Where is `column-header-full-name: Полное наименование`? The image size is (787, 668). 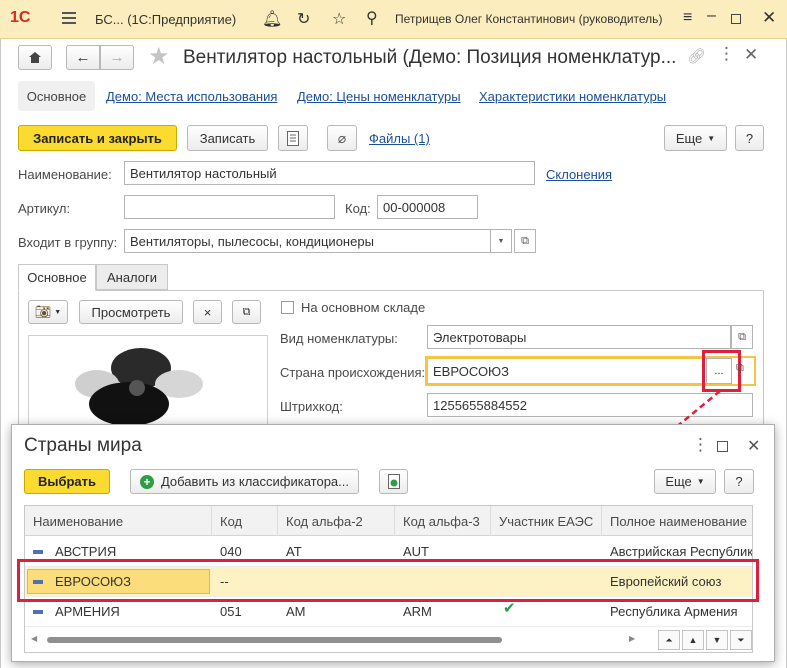 column-header-full-name: Полное наименование is located at coordinates (677, 521).